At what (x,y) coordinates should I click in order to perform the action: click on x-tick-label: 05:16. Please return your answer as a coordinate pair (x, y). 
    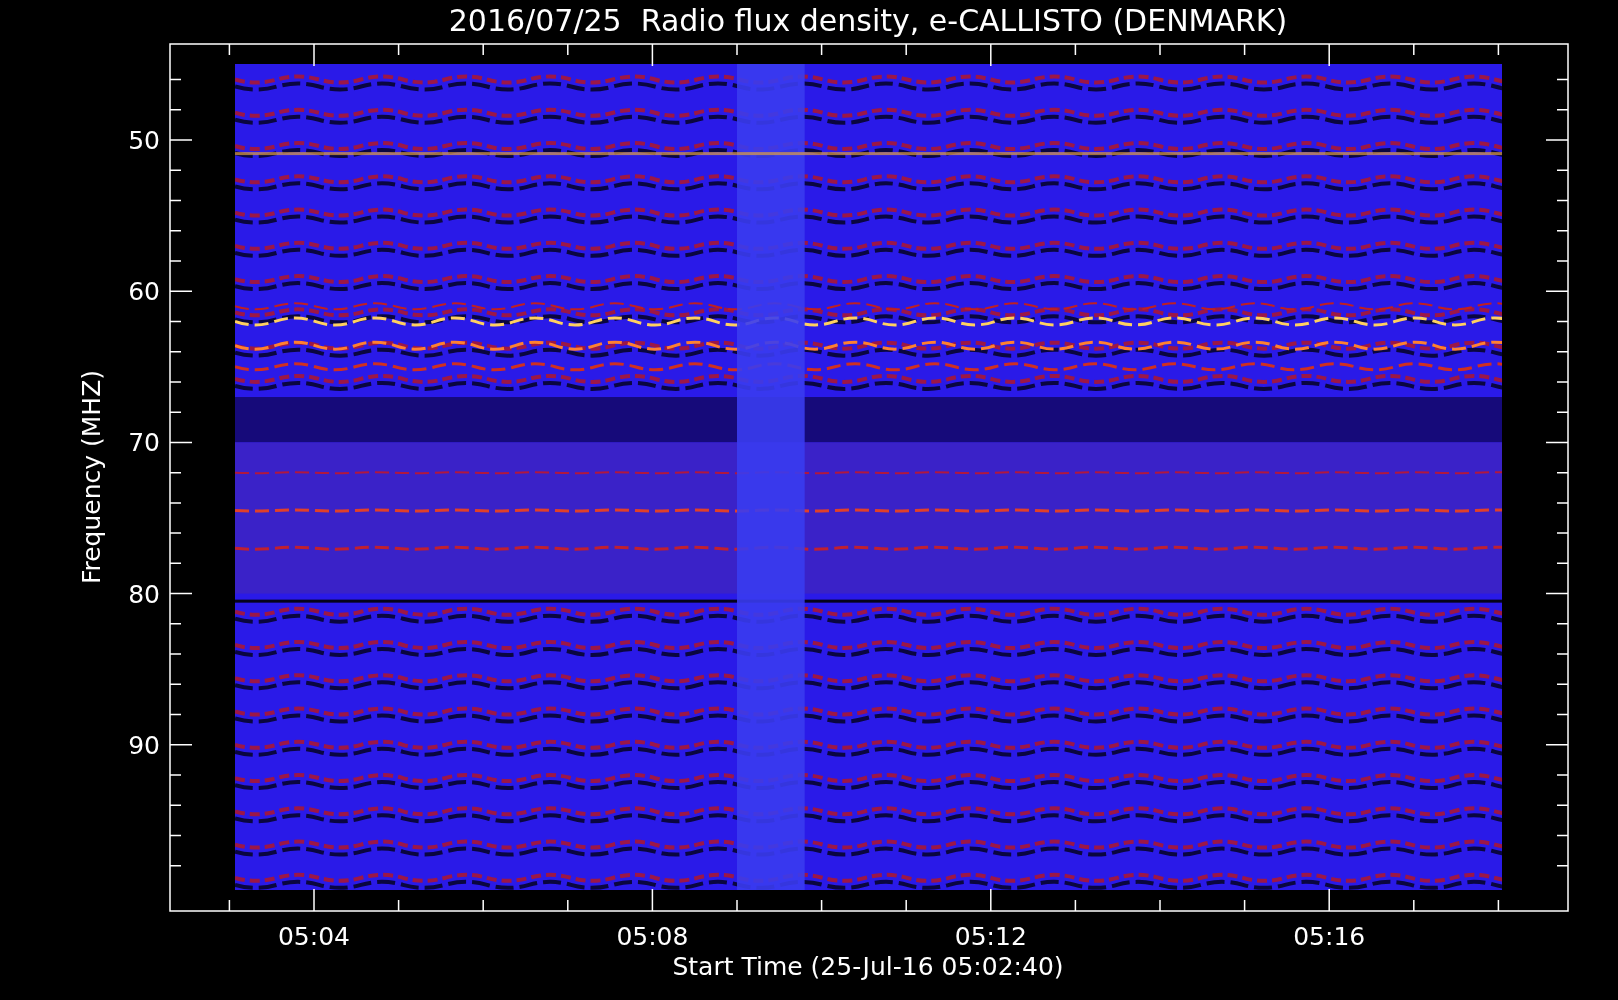
    Looking at the image, I should click on (1329, 936).